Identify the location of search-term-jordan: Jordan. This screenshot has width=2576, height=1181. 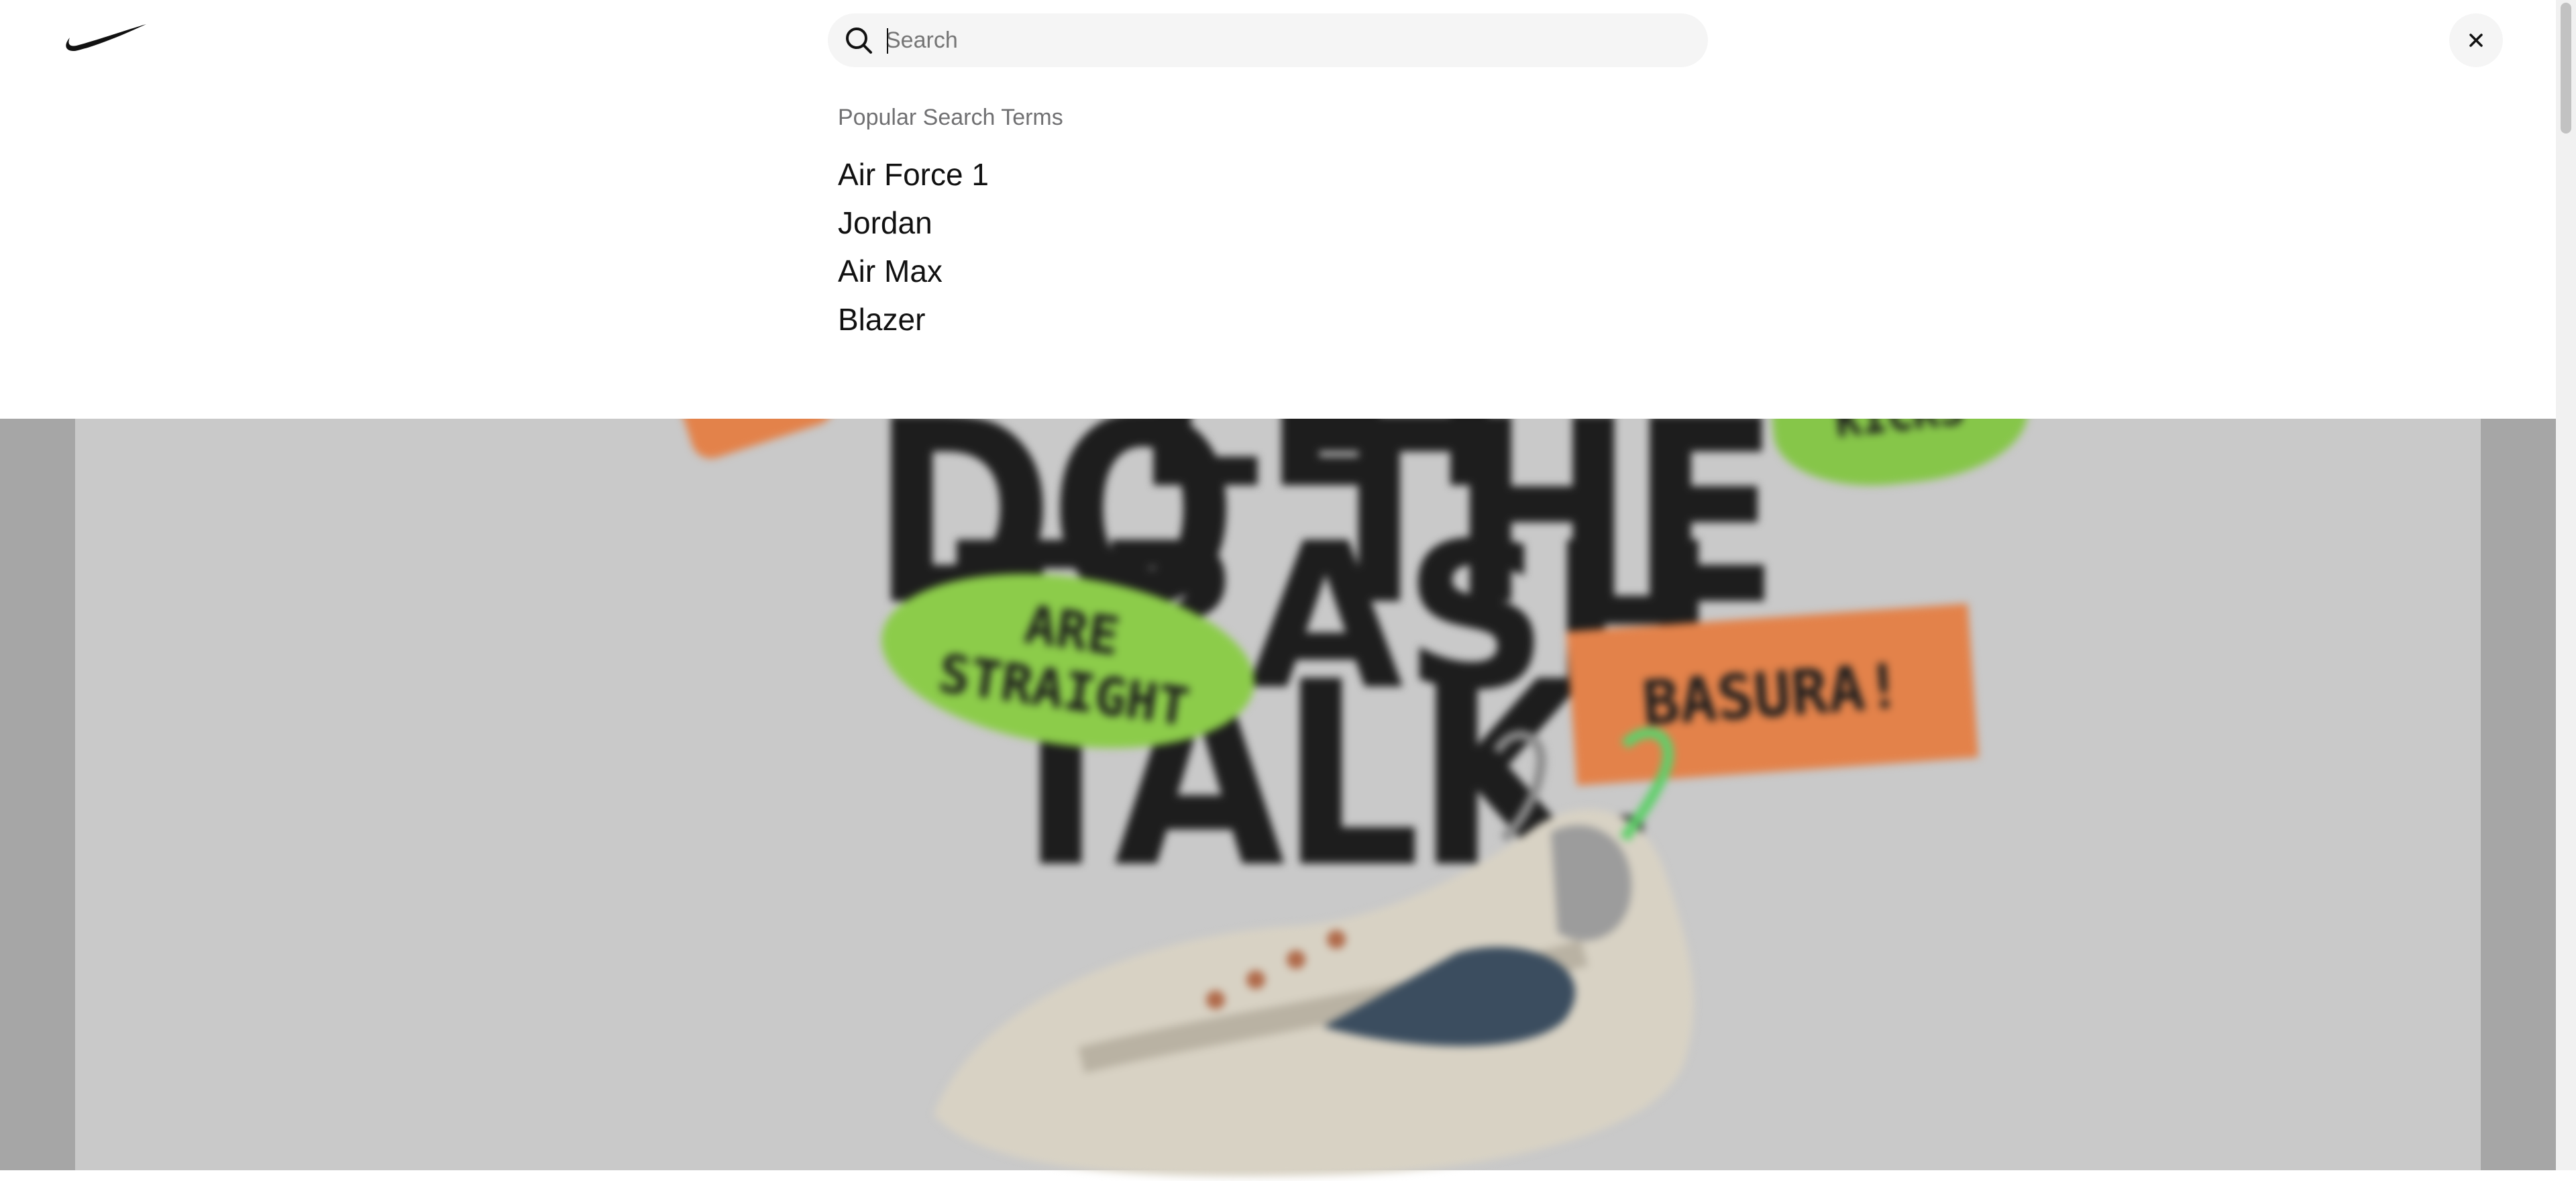
(1240, 223).